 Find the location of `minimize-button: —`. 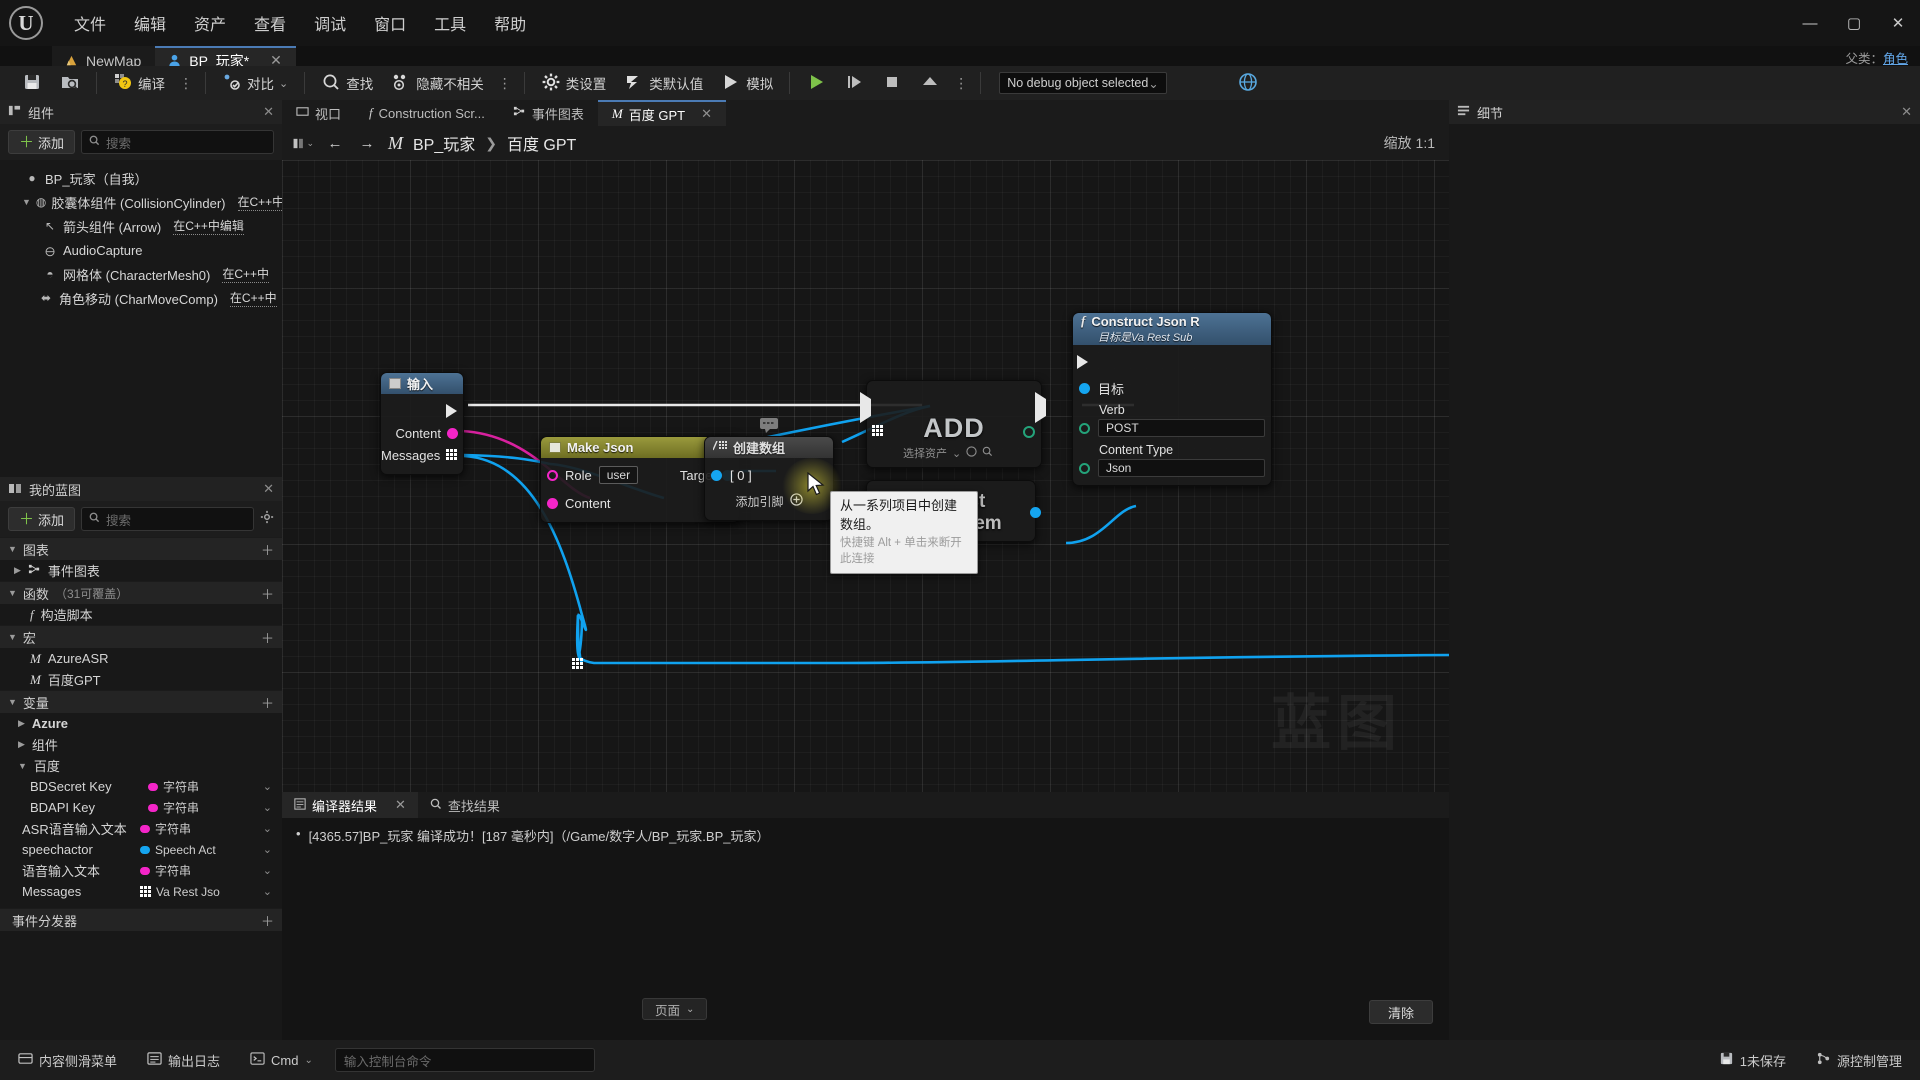

minimize-button: — is located at coordinates (1810, 23).